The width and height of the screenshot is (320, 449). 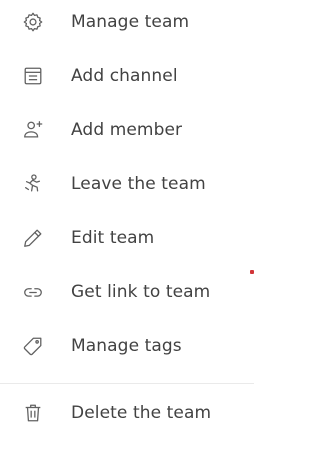 I want to click on tag-icon, so click(x=33, y=346).